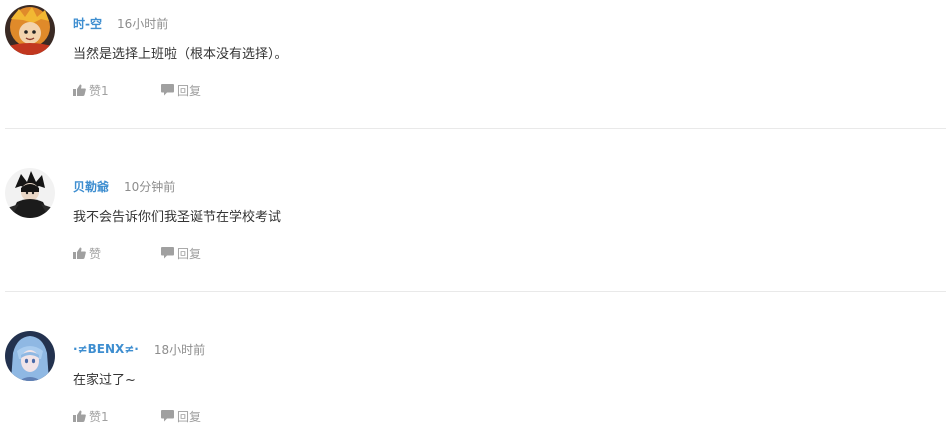 The height and width of the screenshot is (426, 946). I want to click on comment-actions: 赞 回复, so click(137, 253).